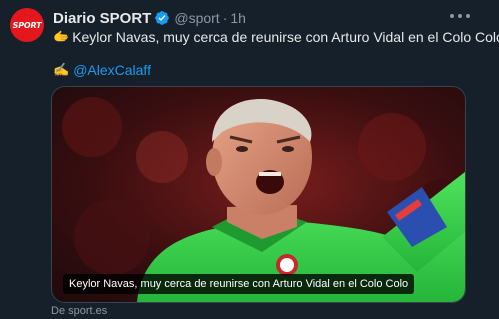  Describe the element at coordinates (238, 18) in the screenshot. I see `timestamp: 1h` at that location.